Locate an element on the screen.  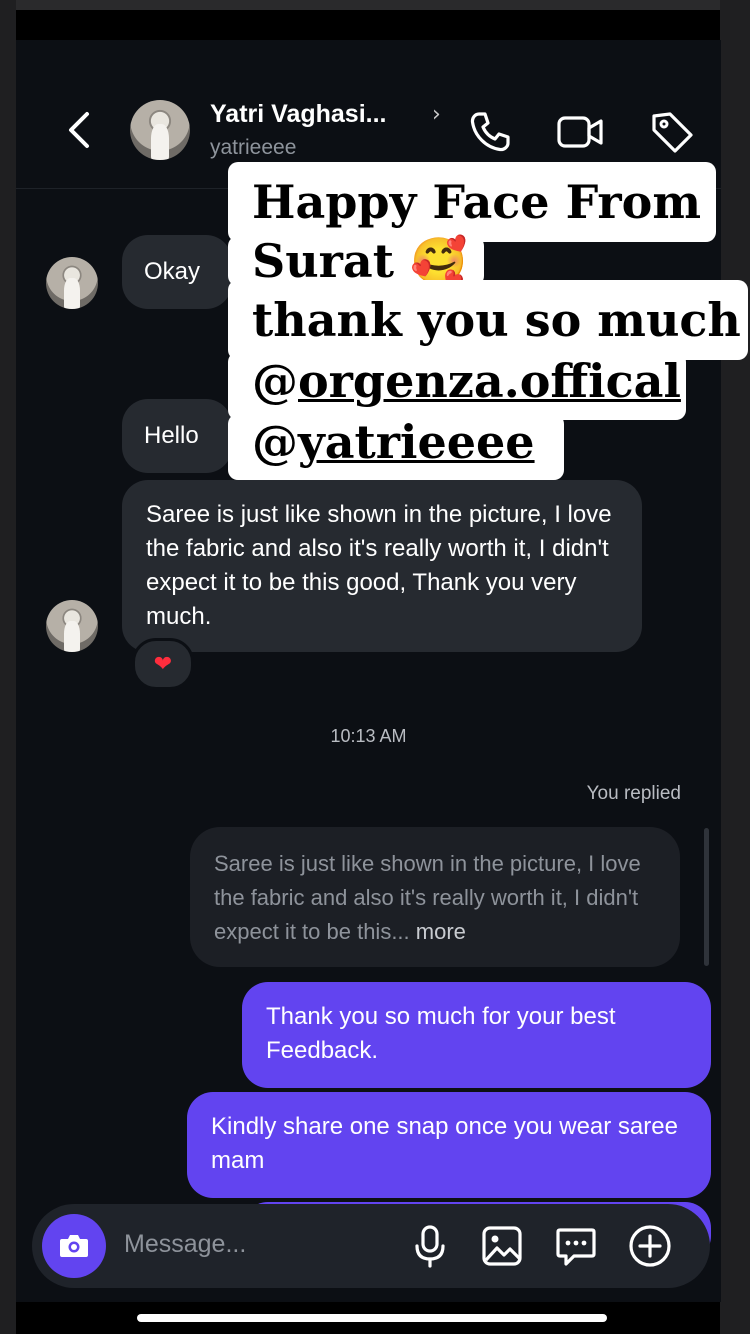
camera-icon is located at coordinates (74, 1246).